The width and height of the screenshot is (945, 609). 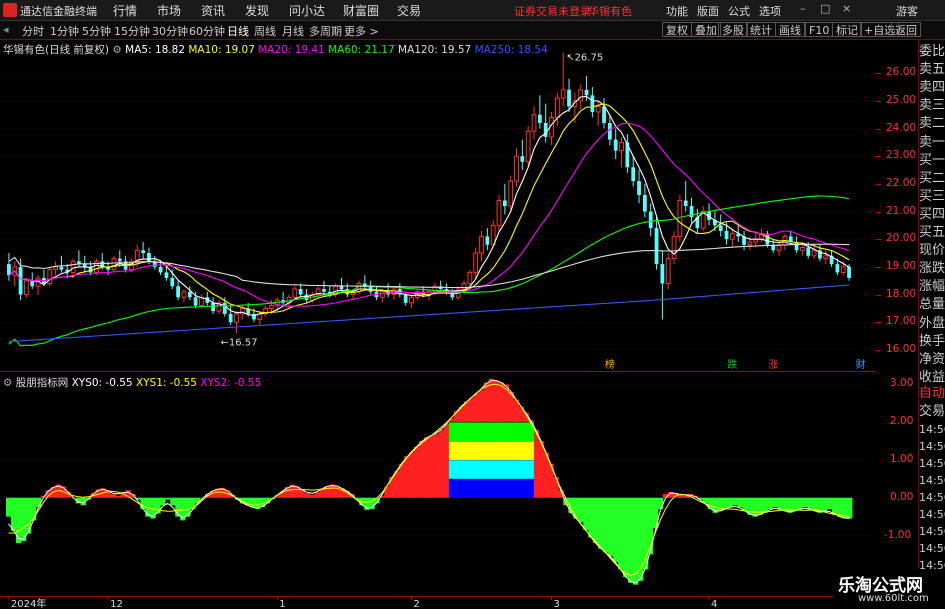 I want to click on tool-draw: 画线, so click(x=790, y=29).